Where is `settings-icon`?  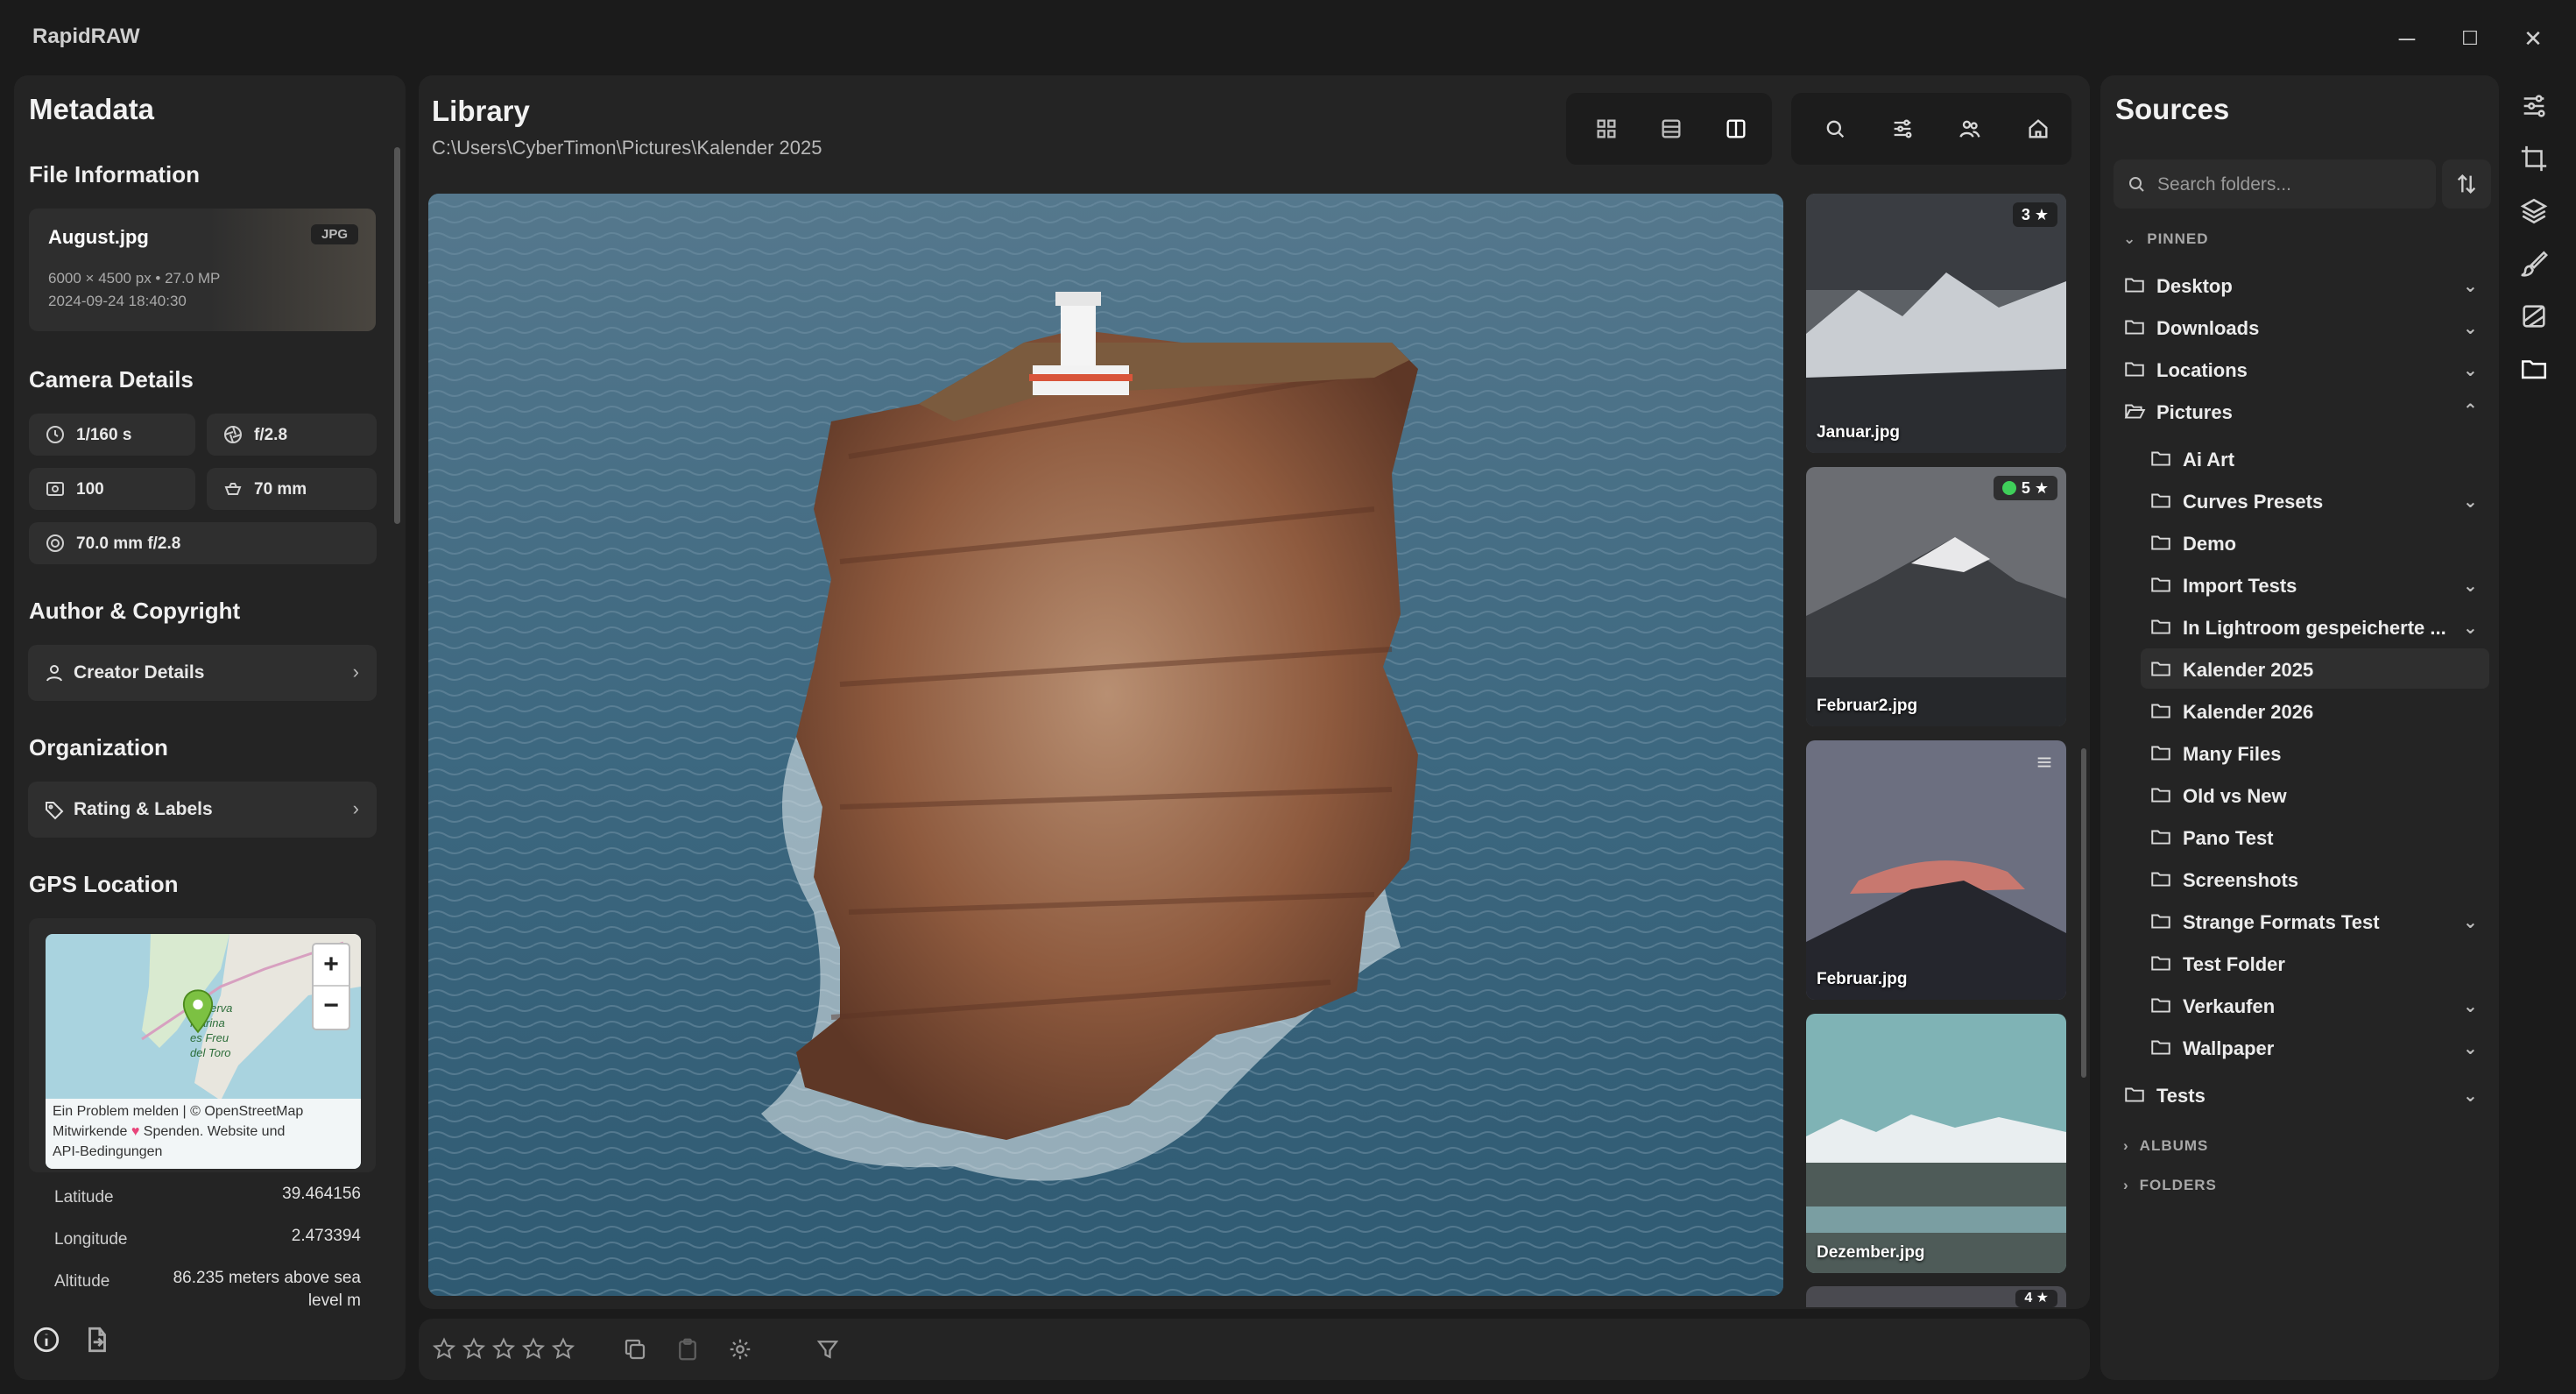 settings-icon is located at coordinates (740, 1349).